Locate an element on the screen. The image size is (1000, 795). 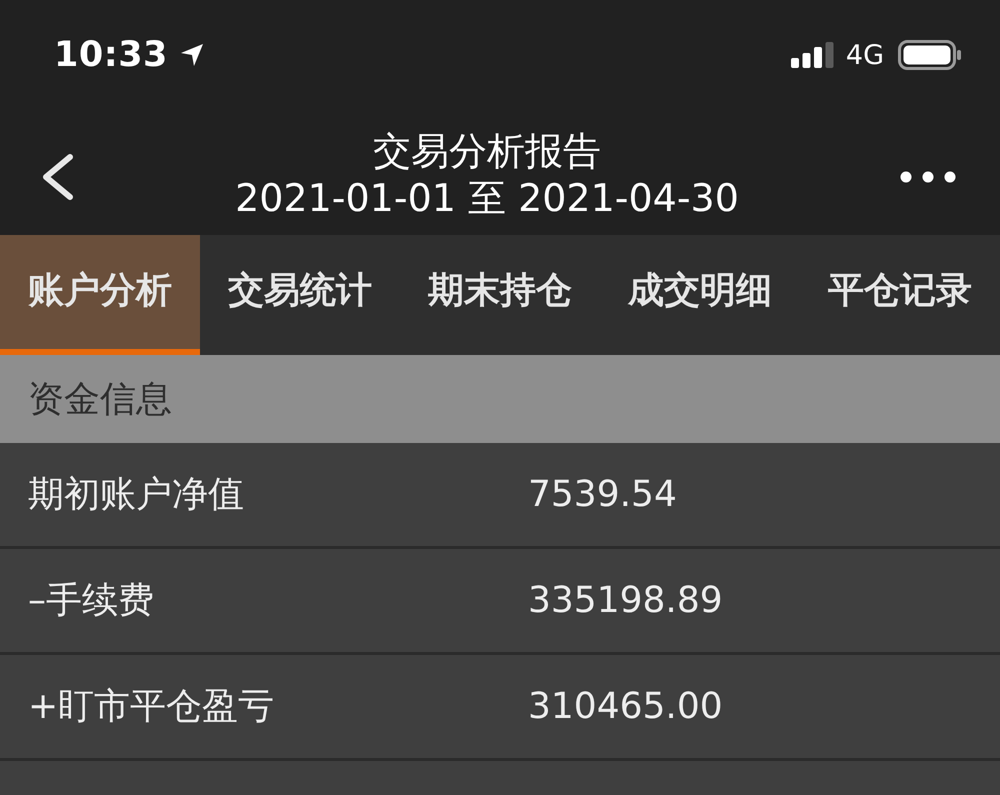
back-button is located at coordinates (57, 177).